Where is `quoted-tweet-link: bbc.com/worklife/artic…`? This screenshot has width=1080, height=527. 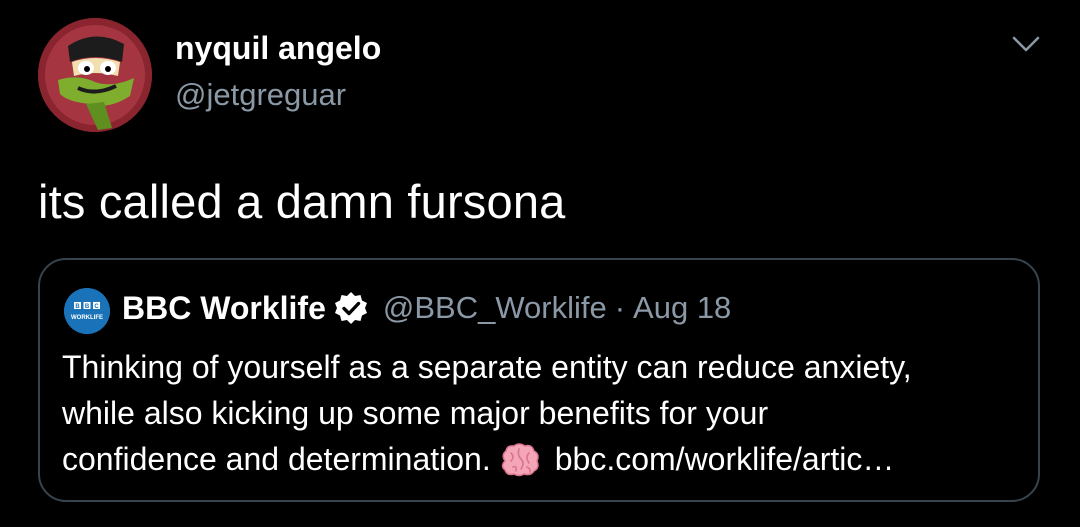 quoted-tweet-link: bbc.com/worklife/artic… is located at coordinates (725, 459).